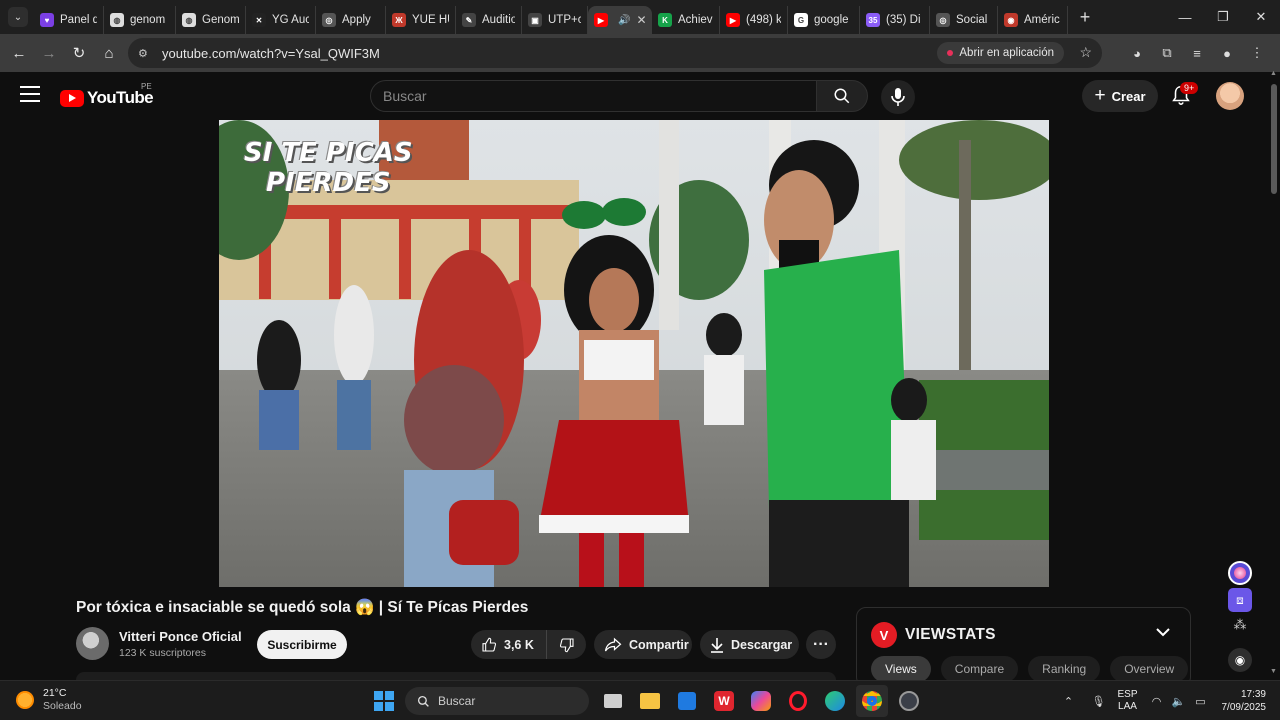 The image size is (1280, 720). Describe the element at coordinates (69, 20) in the screenshot. I see `browser-tab: ♥ Panel d` at that location.